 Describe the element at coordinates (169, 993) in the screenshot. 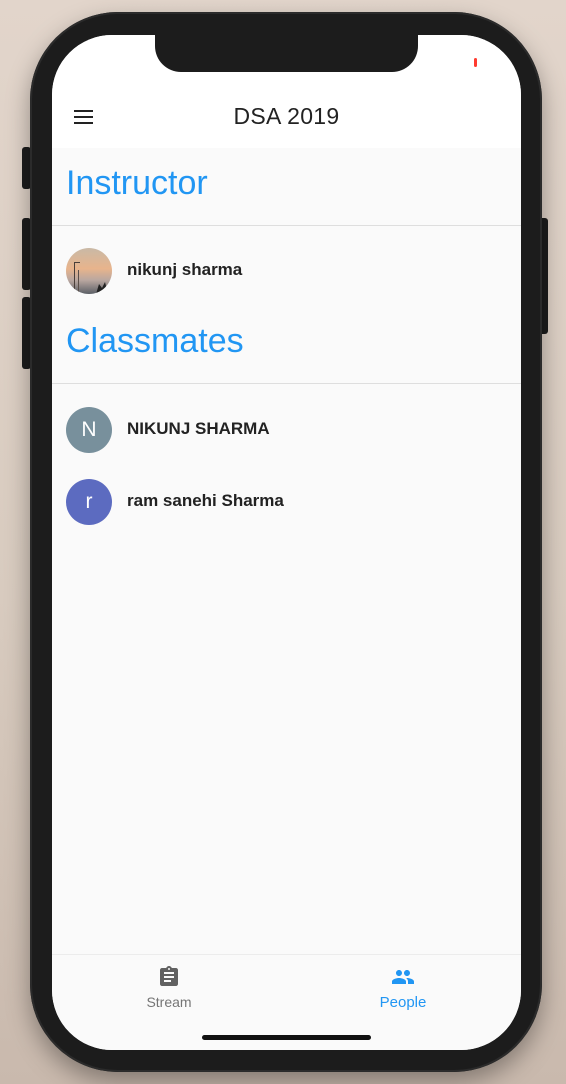

I see `nav-tab-stream: Stream` at that location.